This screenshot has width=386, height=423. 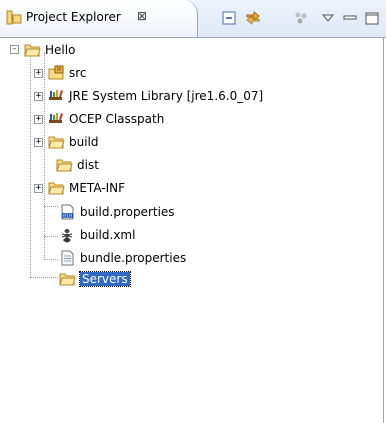 I want to click on tree-item-label: build.properties, so click(x=127, y=212).